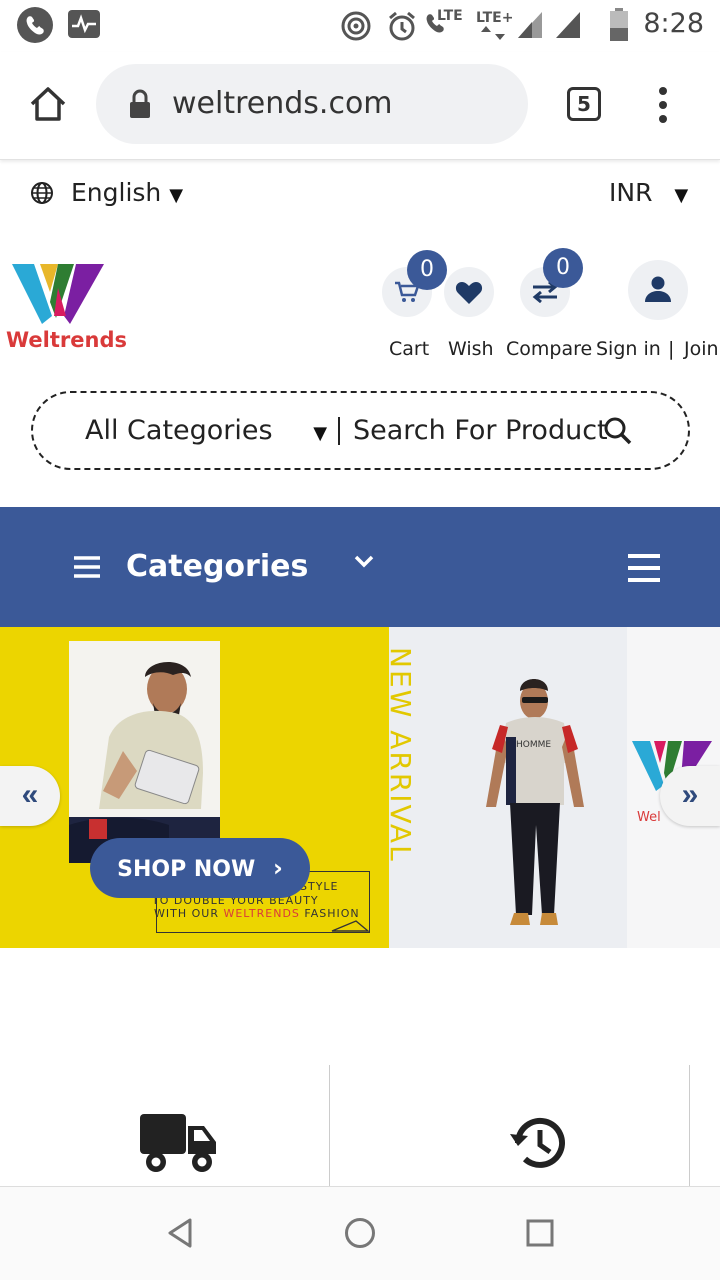 This screenshot has width=720, height=1280. Describe the element at coordinates (427, 270) in the screenshot. I see `cart-count-badge: 0` at that location.